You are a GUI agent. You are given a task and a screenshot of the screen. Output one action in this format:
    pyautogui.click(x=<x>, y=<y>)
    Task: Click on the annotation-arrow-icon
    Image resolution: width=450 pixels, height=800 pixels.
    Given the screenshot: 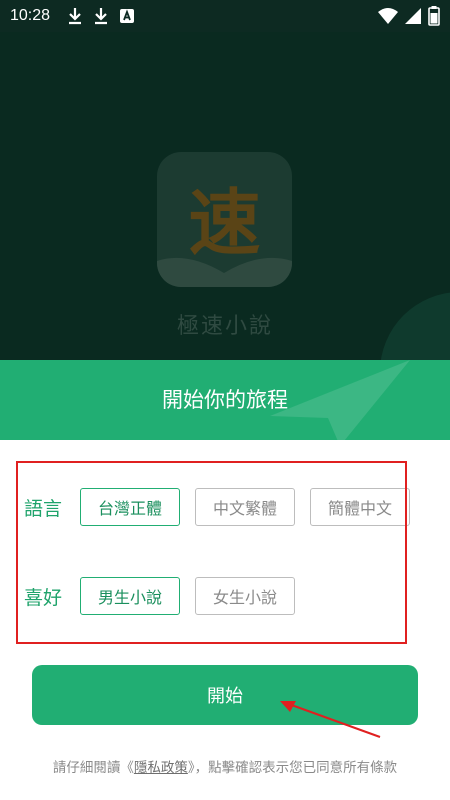 What is the action you would take?
    pyautogui.click(x=330, y=719)
    